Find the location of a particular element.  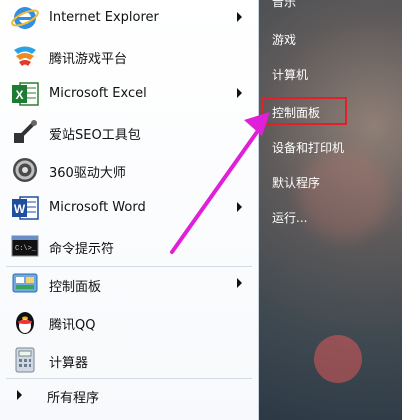

annotation-arrow-layer is located at coordinates (220, 183).